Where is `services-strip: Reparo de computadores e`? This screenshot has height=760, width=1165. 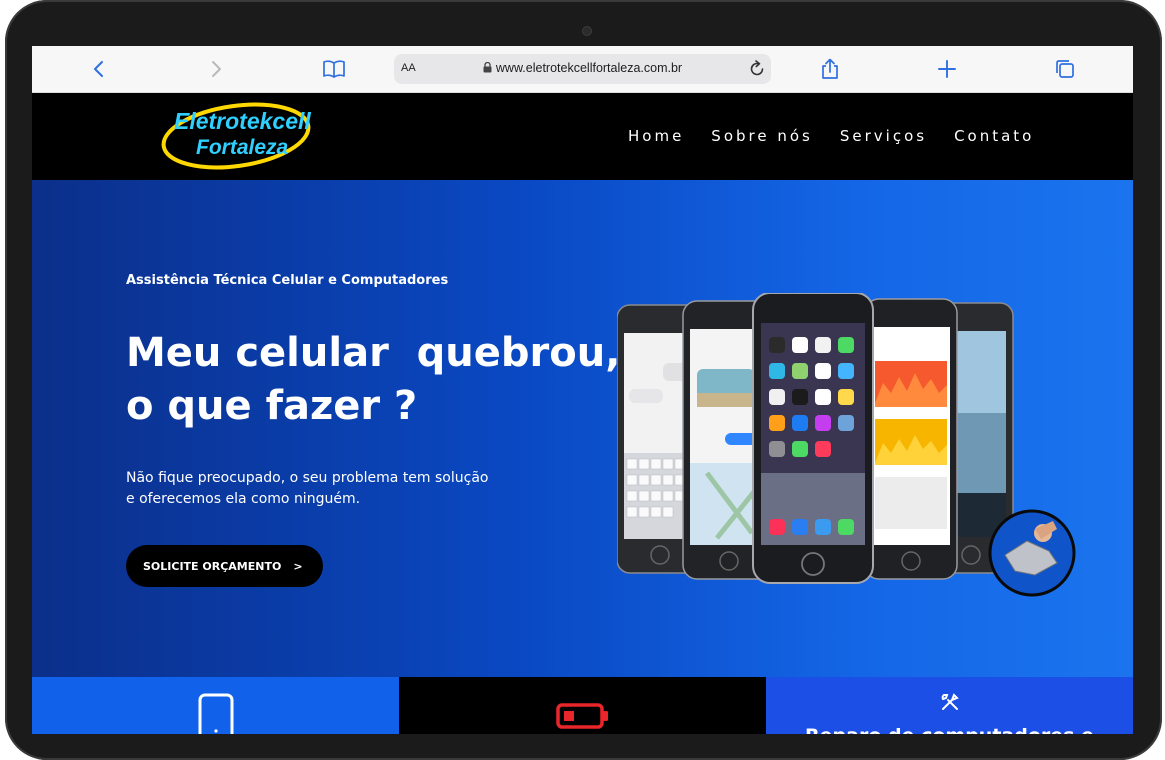 services-strip: Reparo de computadores e is located at coordinates (582, 705).